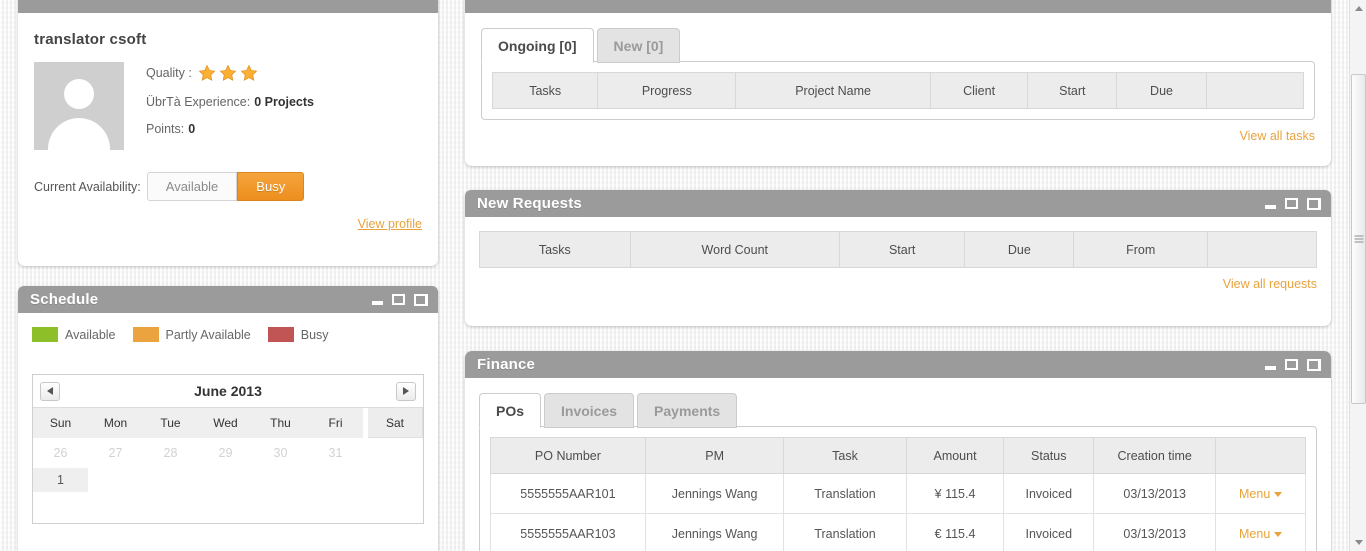 The image size is (1366, 551). I want to click on requests-table: Tasks Word Count Start Due From, so click(898, 249).